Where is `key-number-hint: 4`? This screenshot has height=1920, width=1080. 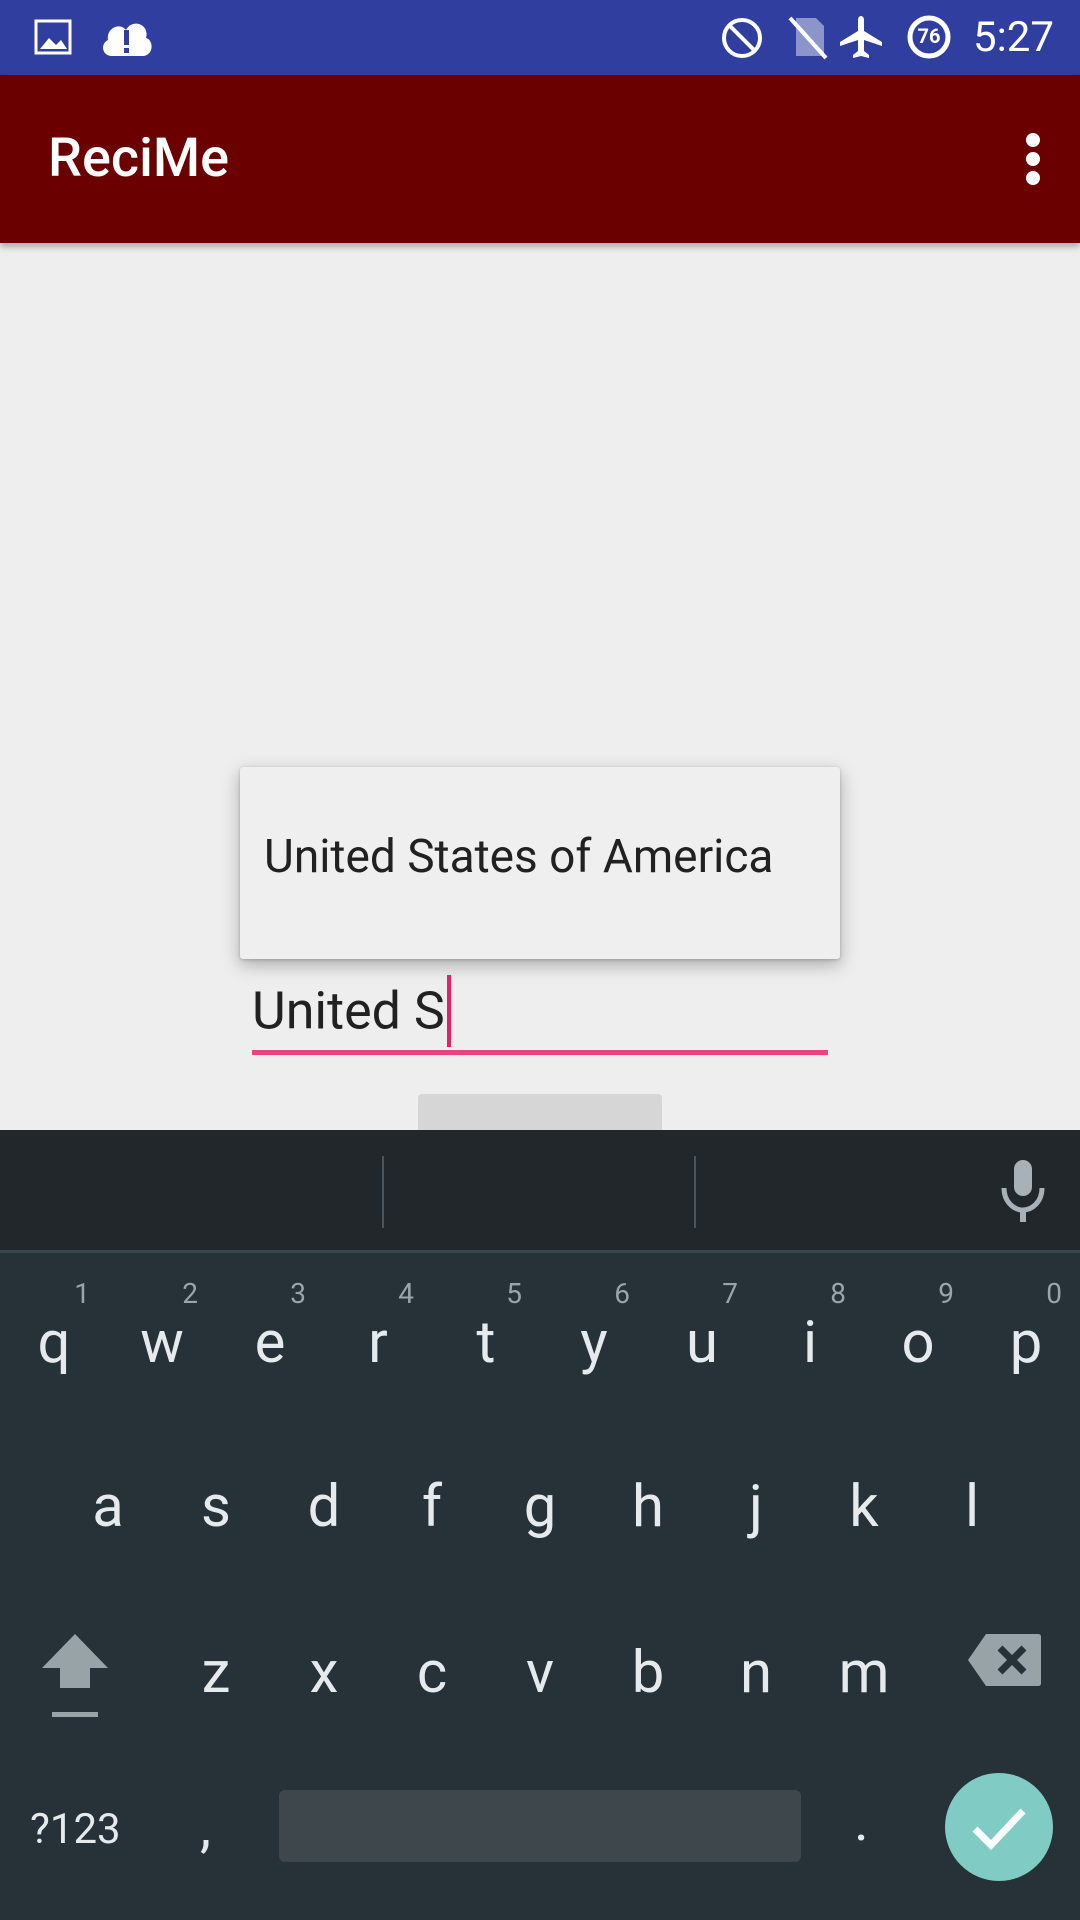
key-number-hint: 4 is located at coordinates (406, 1293).